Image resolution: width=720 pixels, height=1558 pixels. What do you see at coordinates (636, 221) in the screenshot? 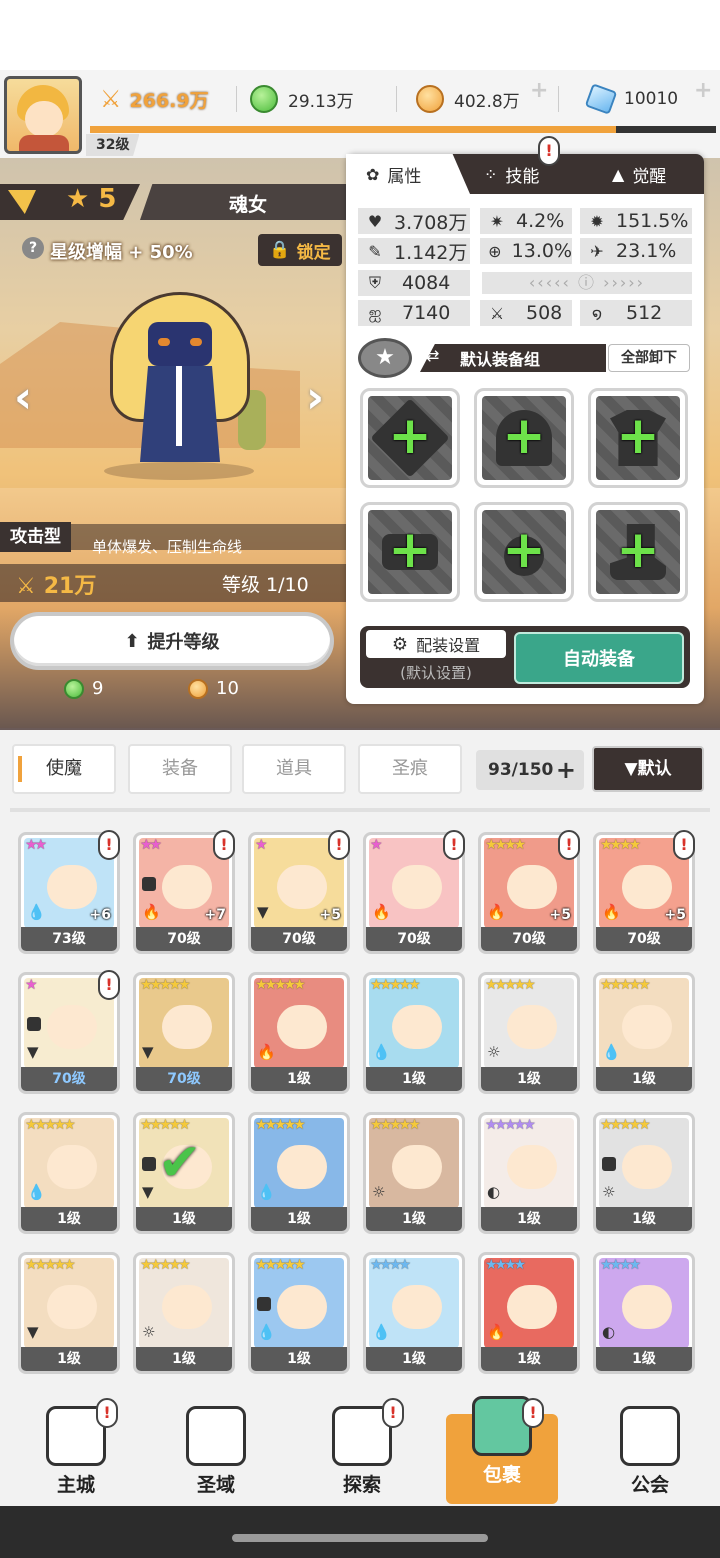
I see `stat-crit-dmg: ✹ 151.5%` at bounding box center [636, 221].